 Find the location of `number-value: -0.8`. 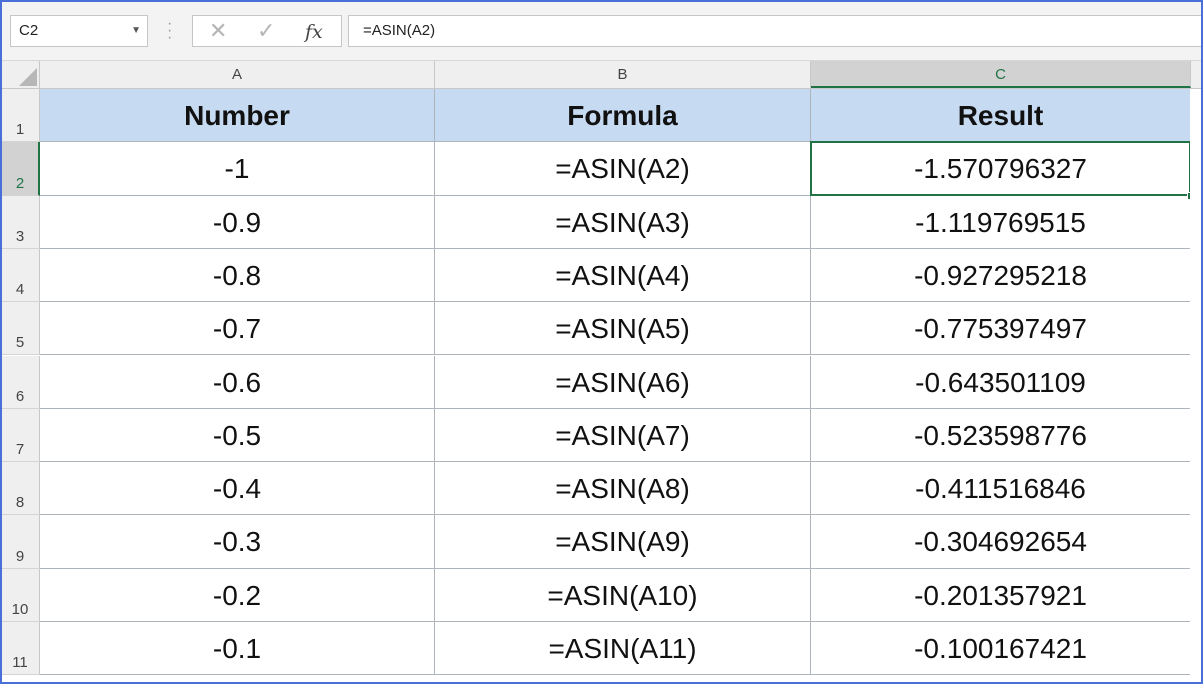

number-value: -0.8 is located at coordinates (237, 275).